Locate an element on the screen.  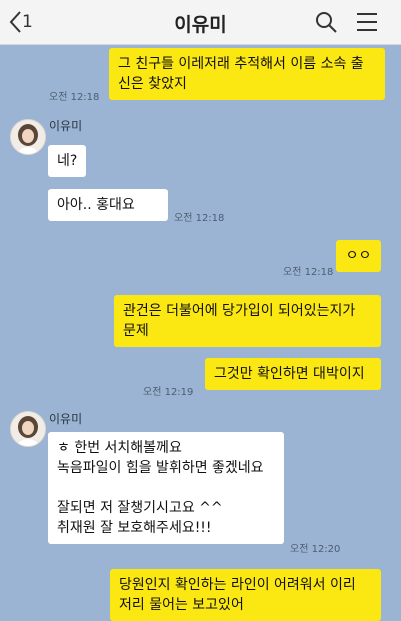
received-message: 네? is located at coordinates (67, 161).